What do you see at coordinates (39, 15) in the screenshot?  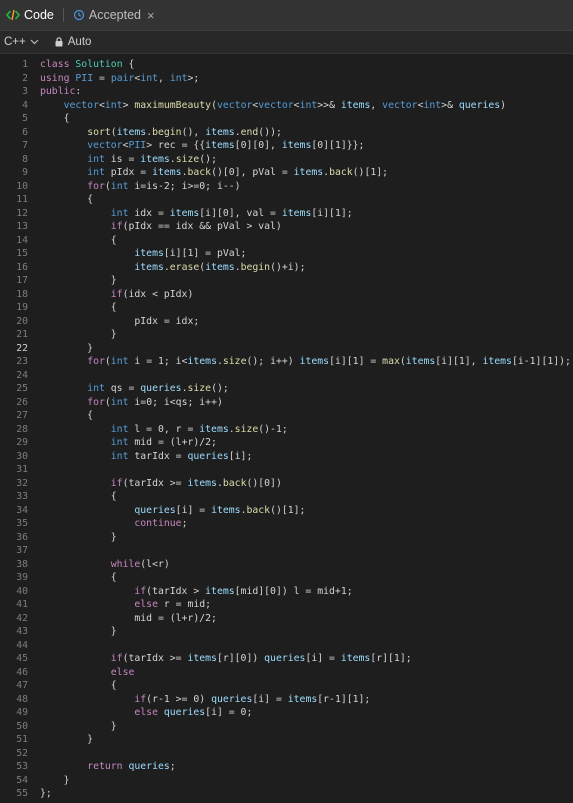 I see `tab-code-label: Code` at bounding box center [39, 15].